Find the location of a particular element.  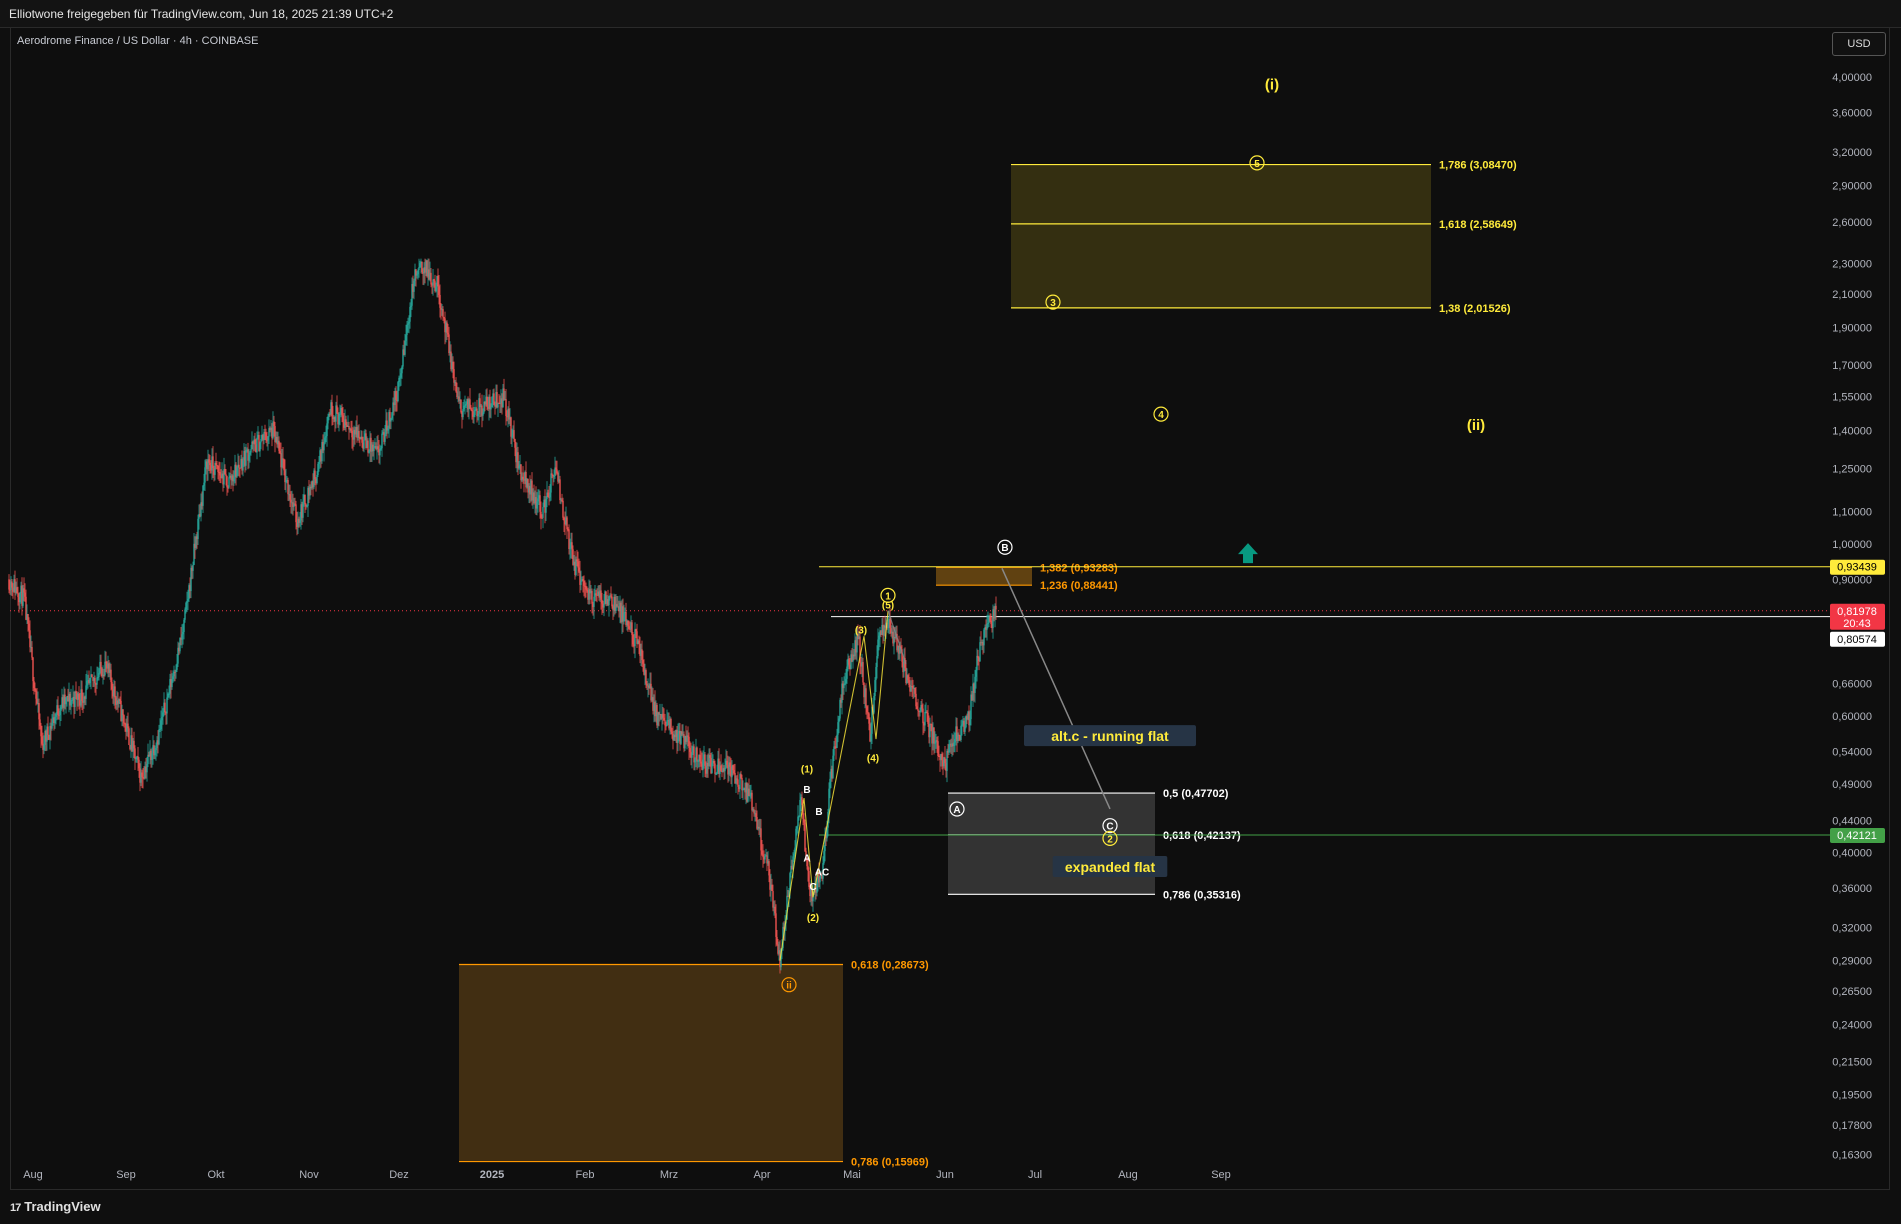

wave-label: 5 is located at coordinates (1257, 164).